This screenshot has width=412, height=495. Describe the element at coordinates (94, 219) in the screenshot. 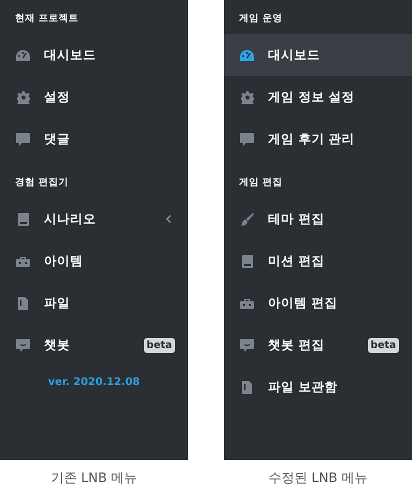

I see `menu-item: 시나리오` at that location.